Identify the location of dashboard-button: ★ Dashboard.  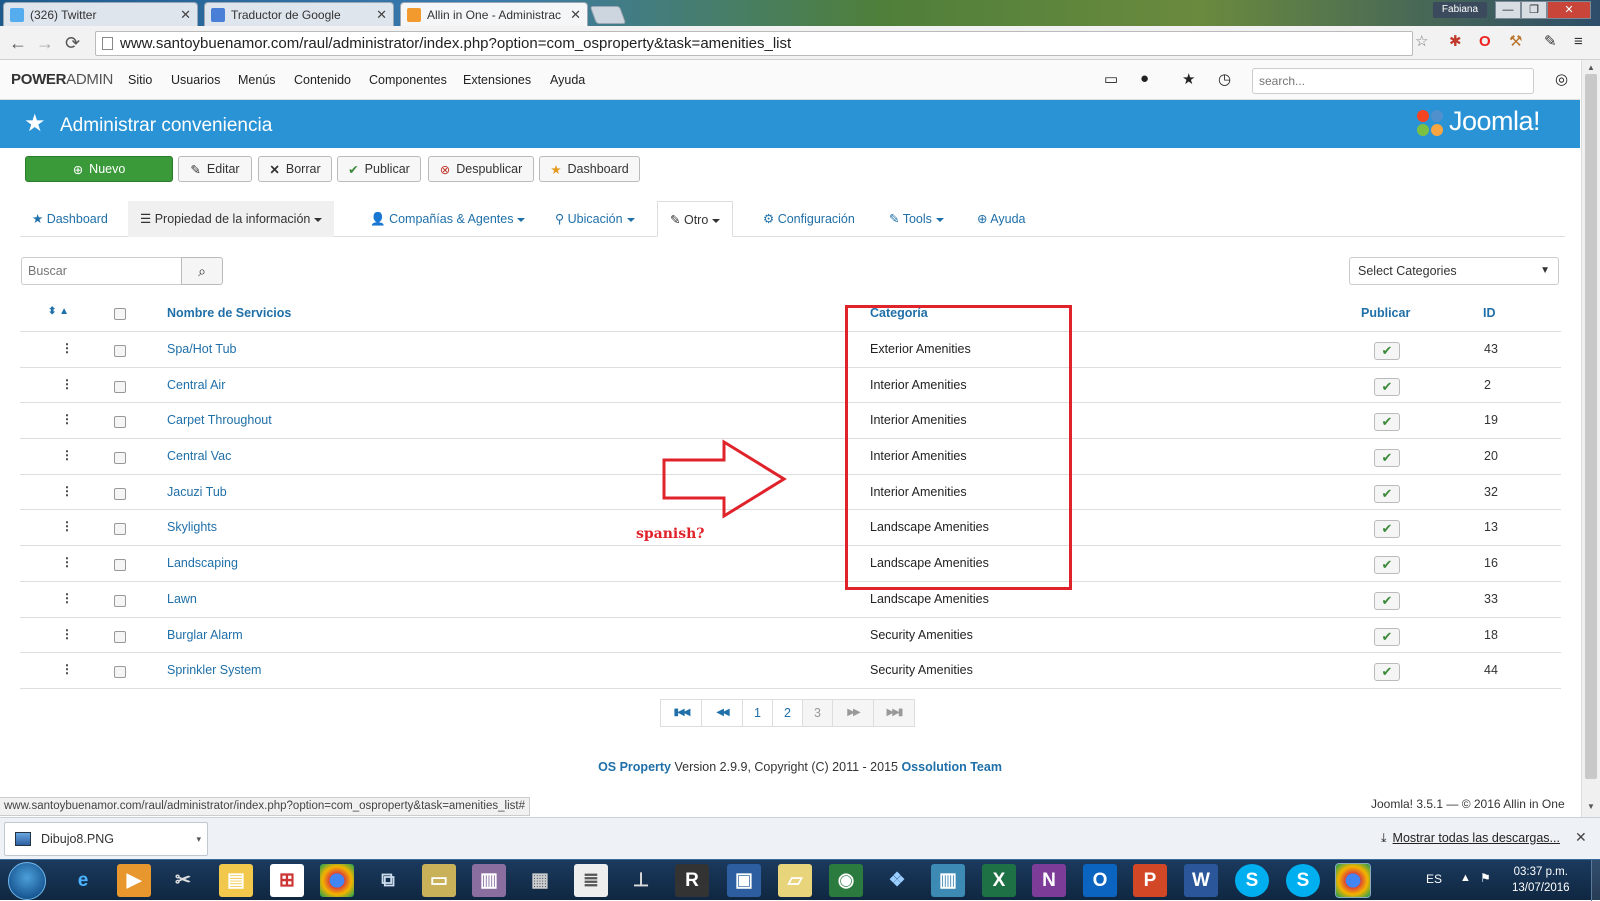
(589, 169).